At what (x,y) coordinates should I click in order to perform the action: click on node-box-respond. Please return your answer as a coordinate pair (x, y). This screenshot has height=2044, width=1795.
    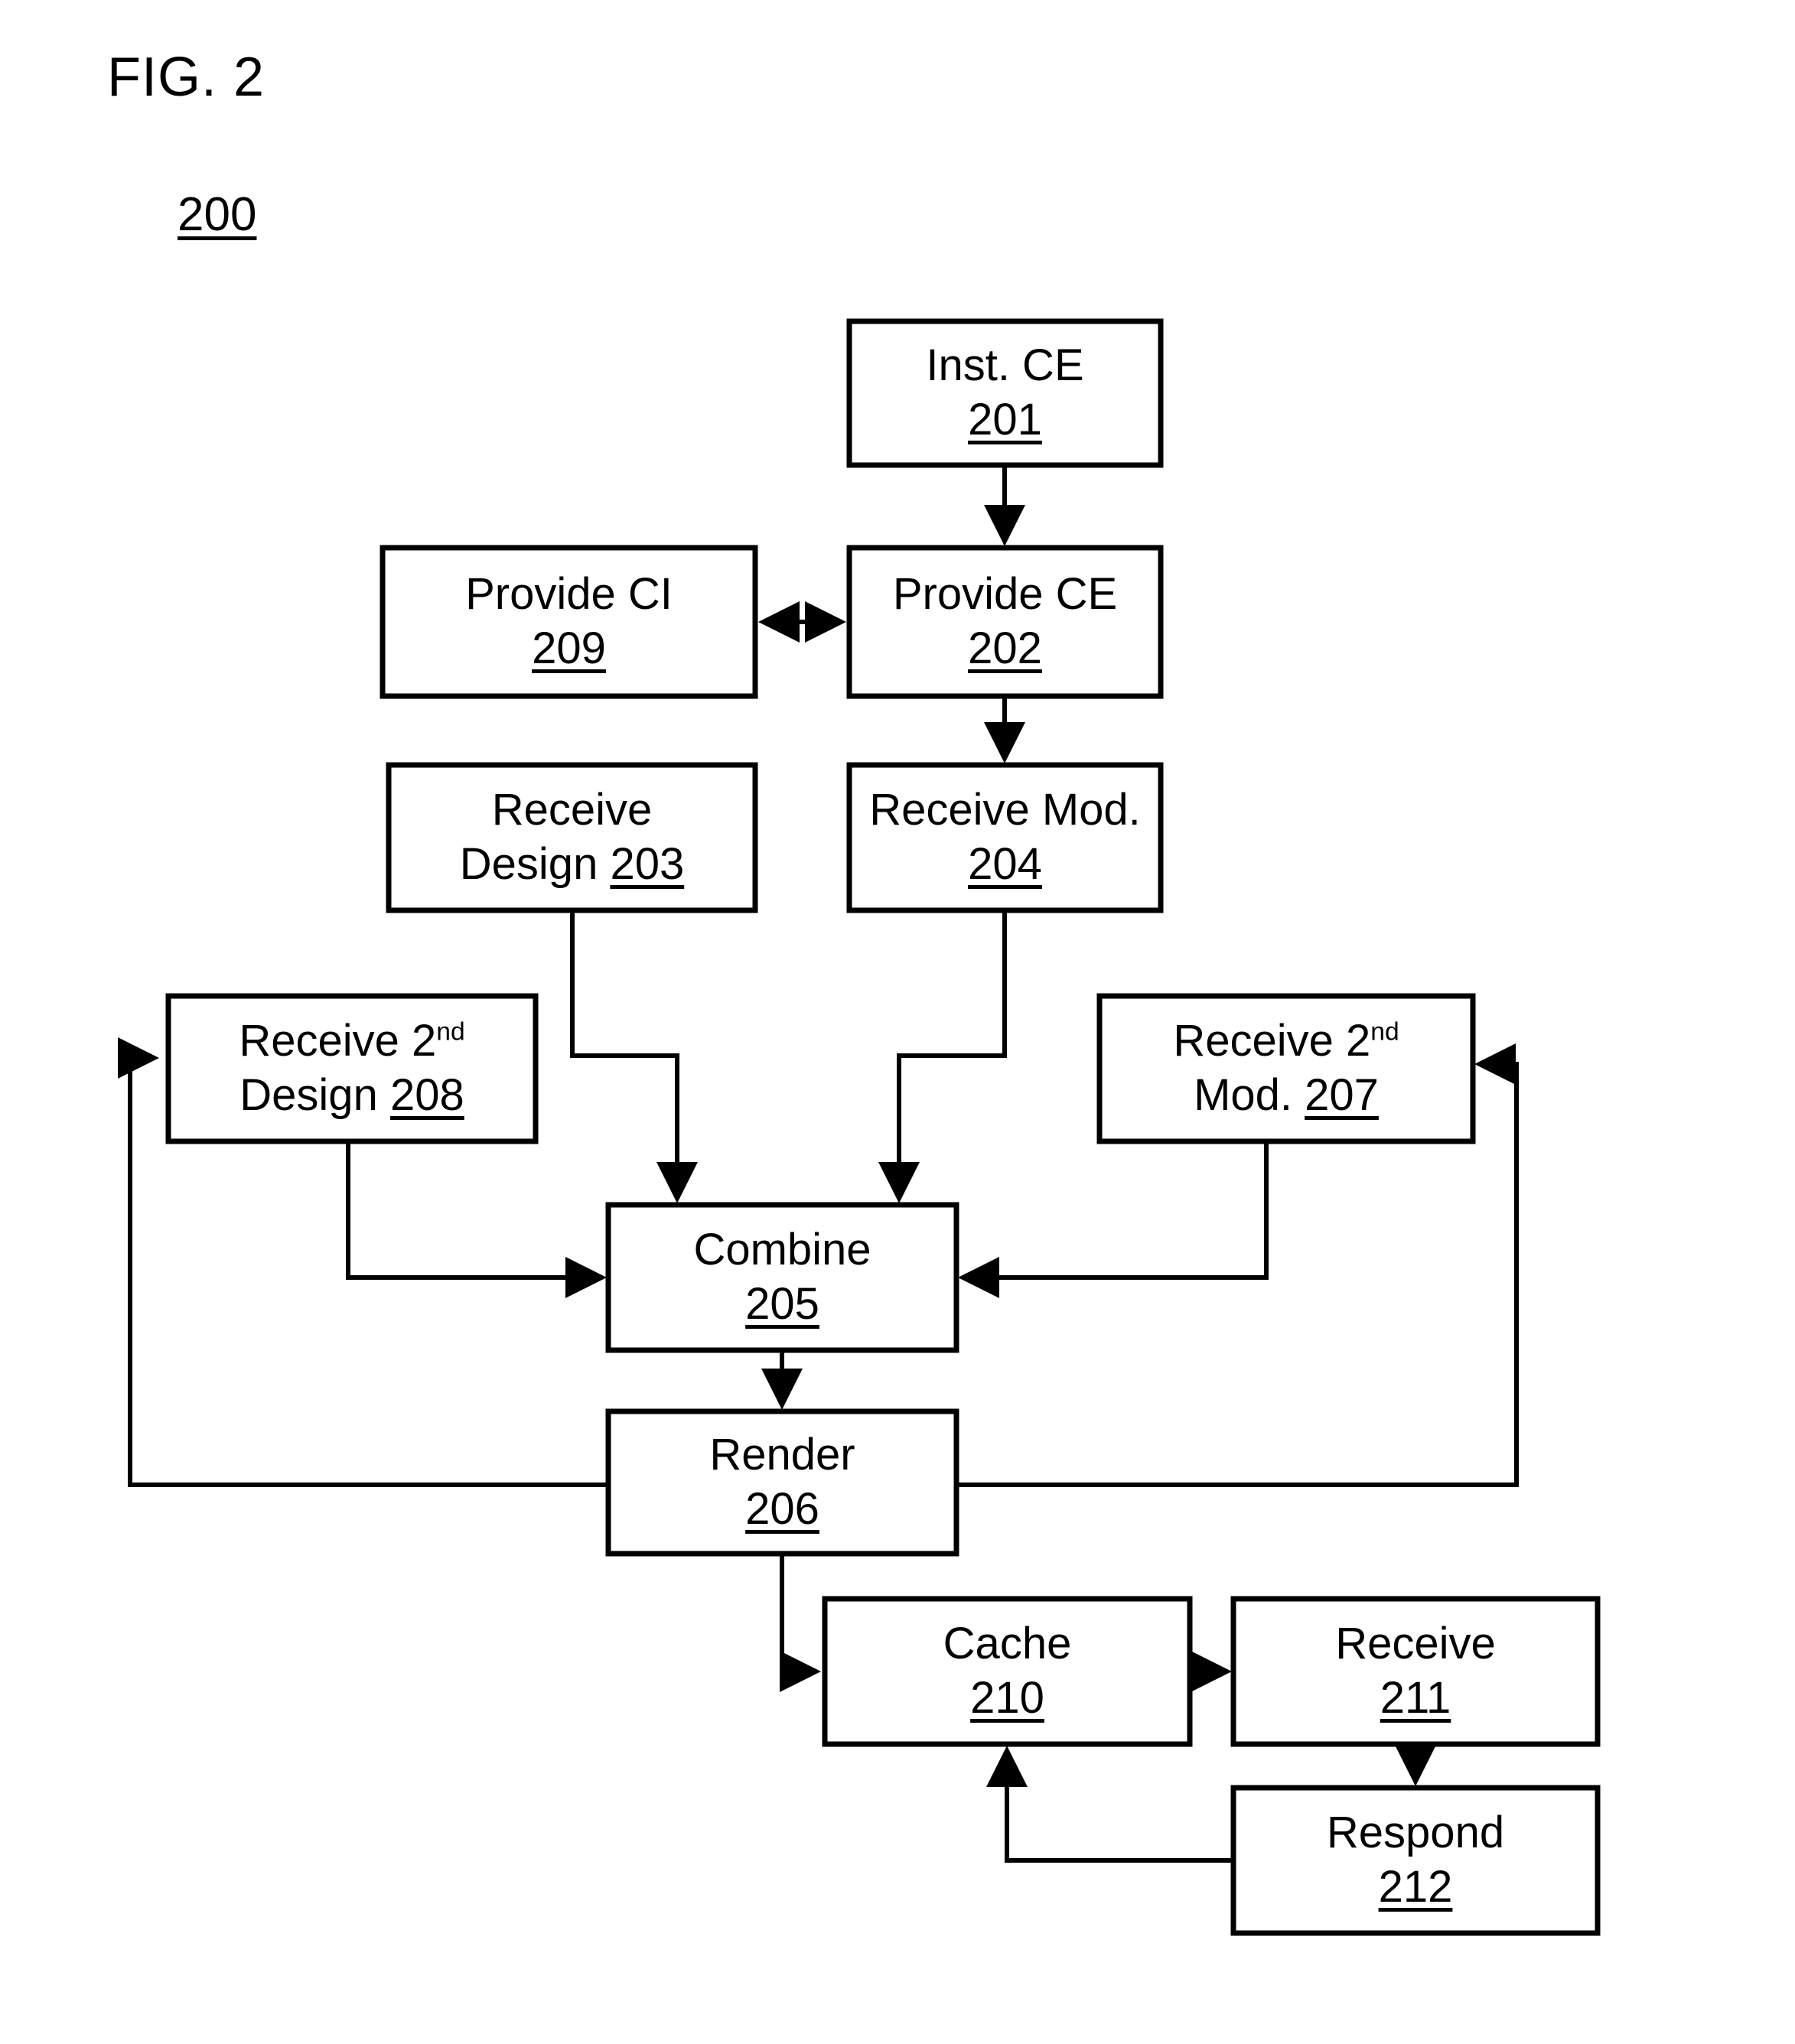
    Looking at the image, I should click on (1415, 1860).